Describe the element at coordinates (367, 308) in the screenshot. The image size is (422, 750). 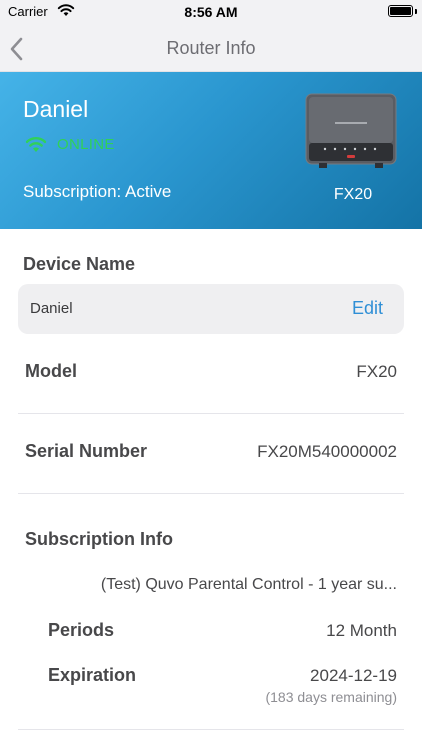
I see `edit-device-name-button: Edit` at that location.